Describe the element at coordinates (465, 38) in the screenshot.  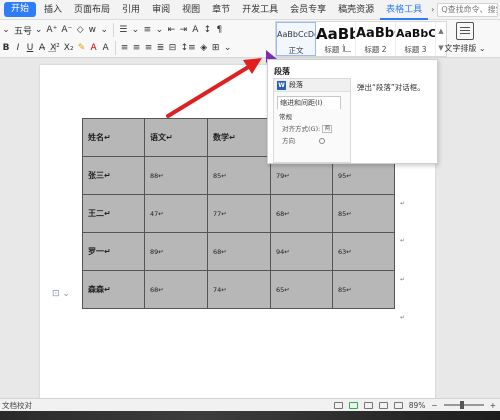
I see `text-layout-button: 文字排版 ⌄` at that location.